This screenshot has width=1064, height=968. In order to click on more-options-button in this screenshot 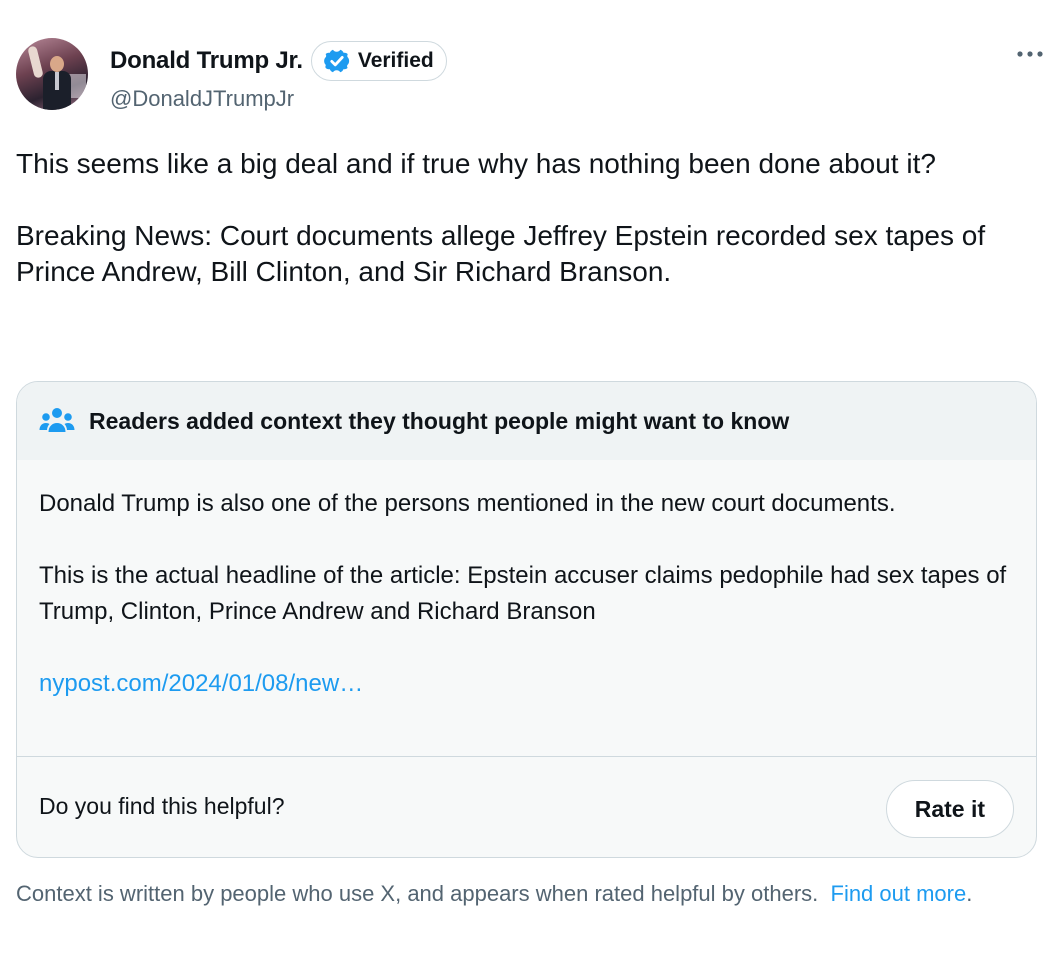, I will do `click(1030, 54)`.